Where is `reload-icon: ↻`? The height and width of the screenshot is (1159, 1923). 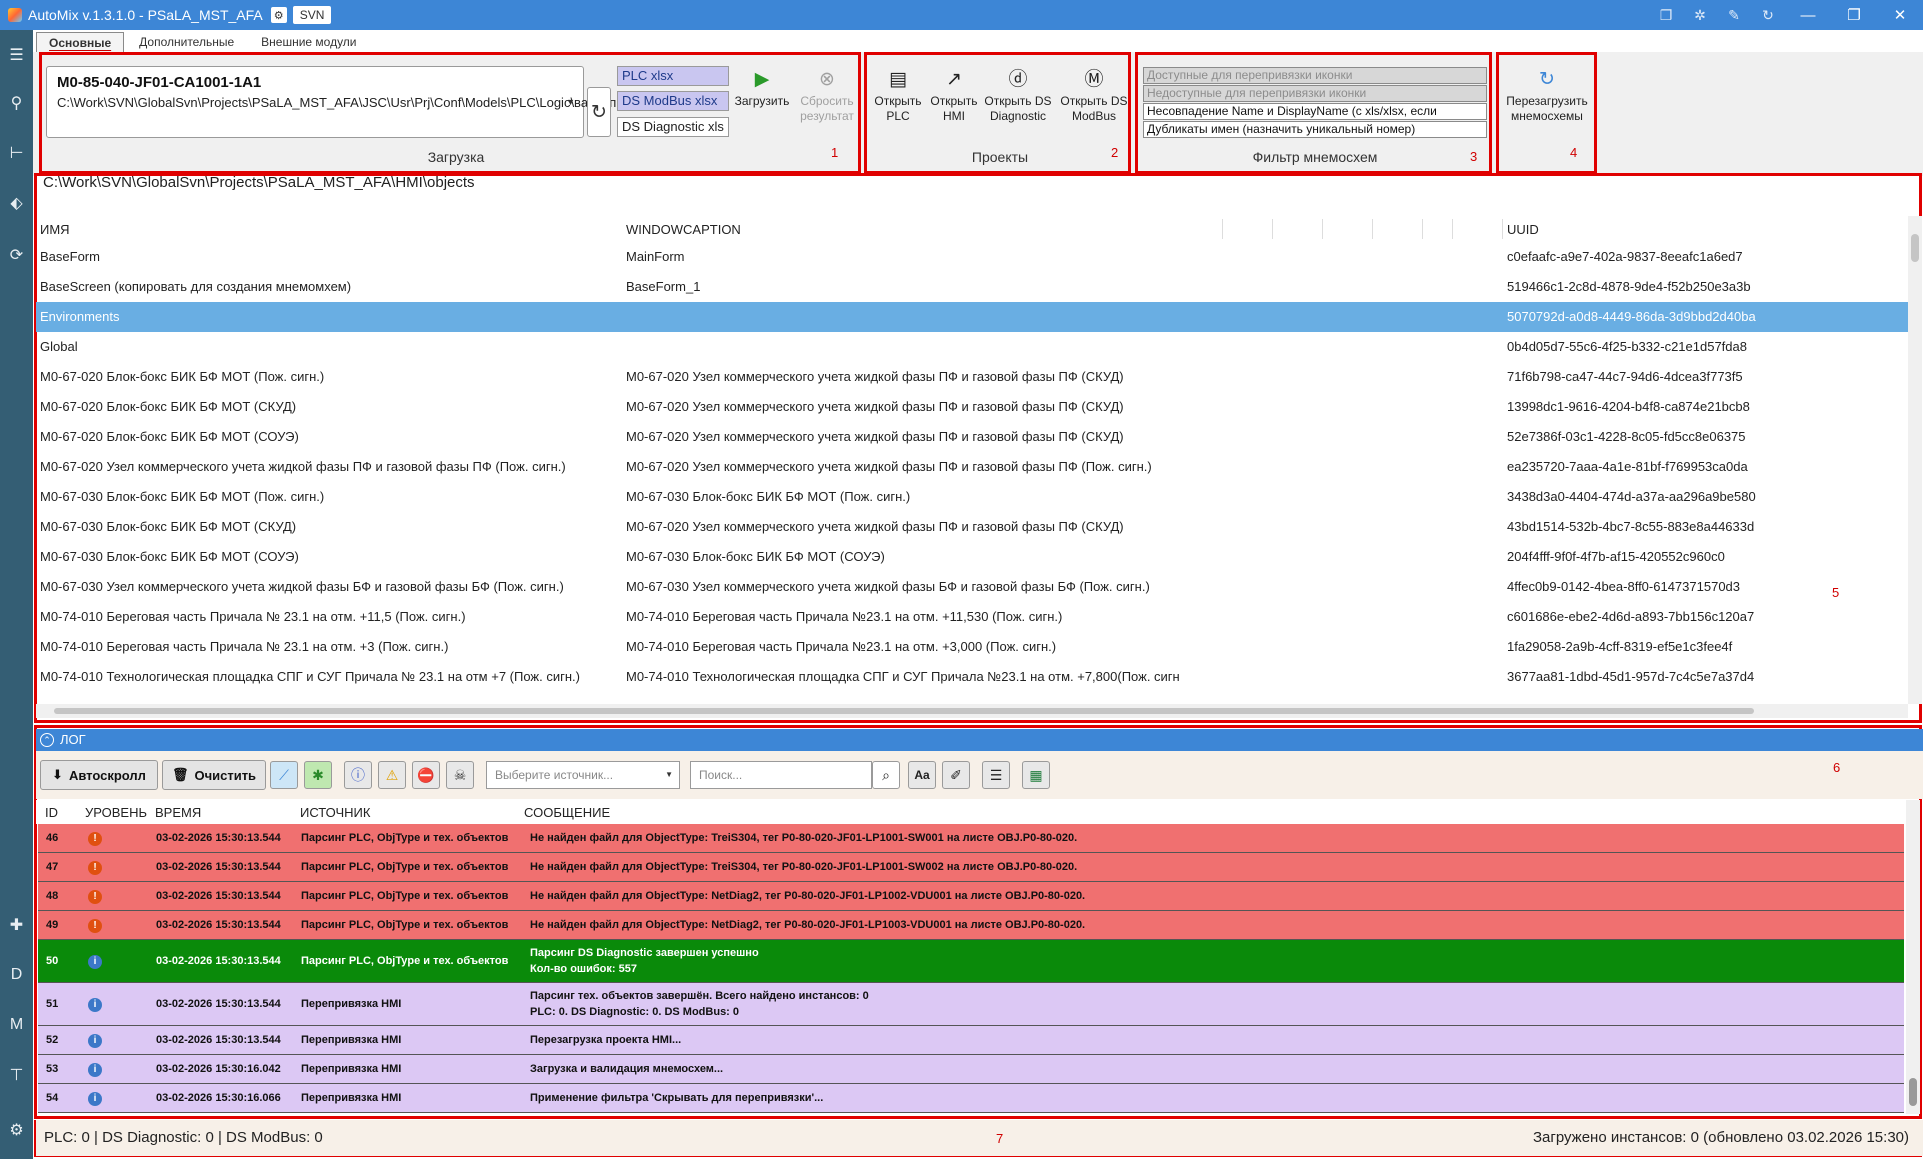 reload-icon: ↻ is located at coordinates (1768, 15).